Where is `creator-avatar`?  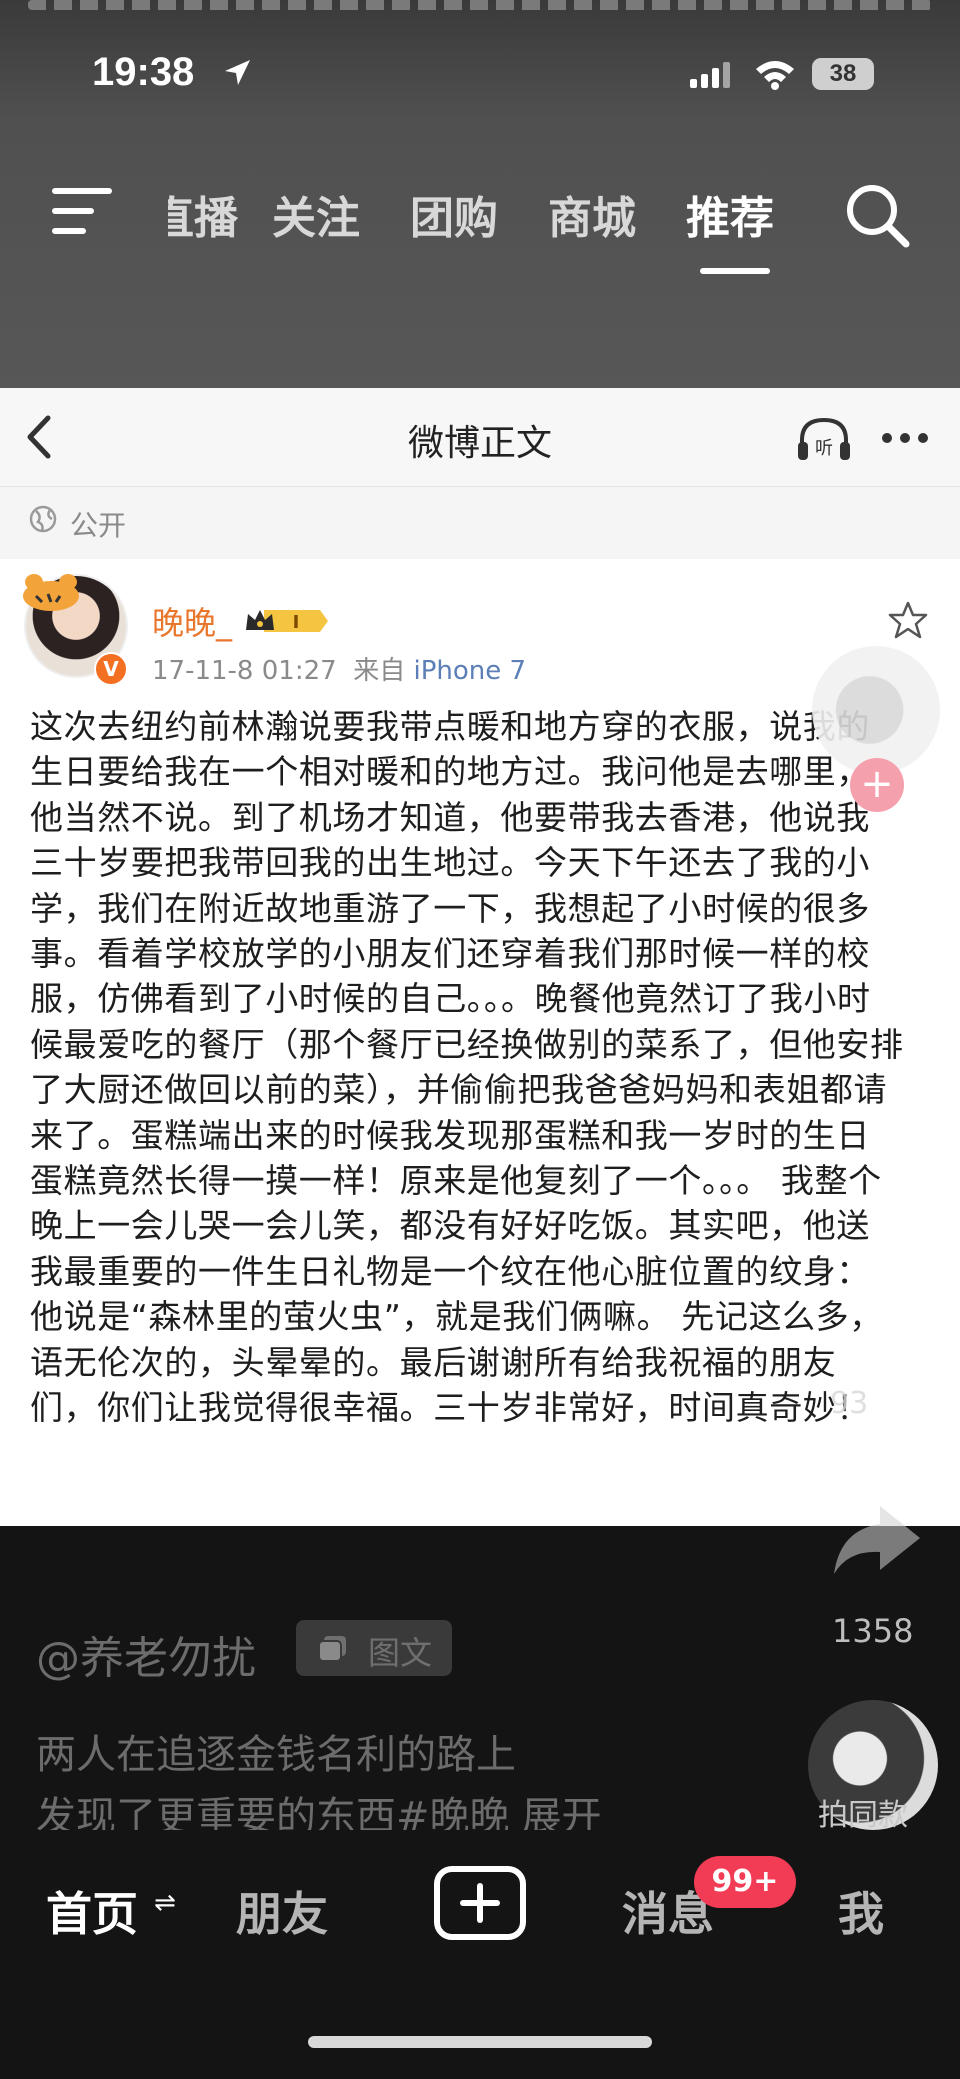
creator-avatar is located at coordinates (876, 710).